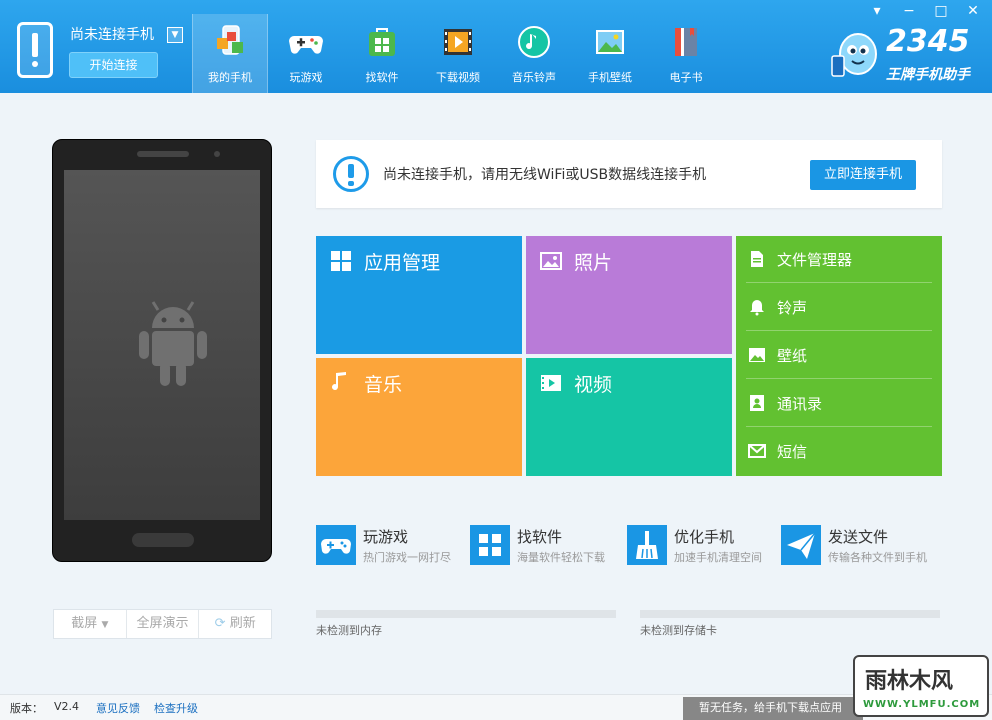  I want to click on quick-action-desc: 热门游戏一网打尽, so click(407, 557).